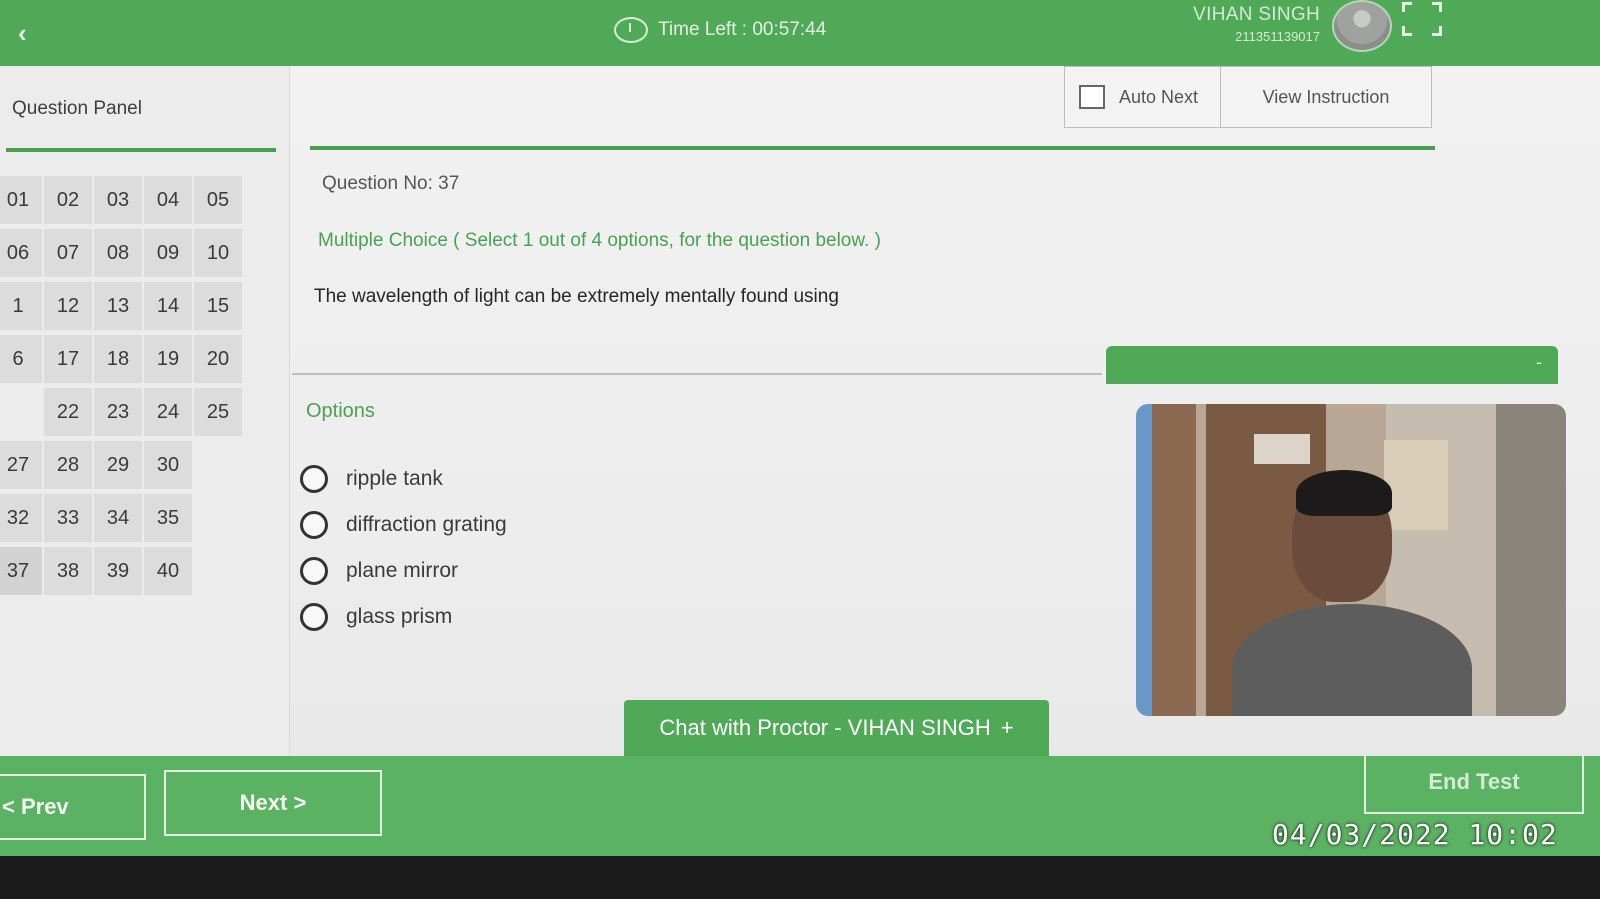  What do you see at coordinates (21, 253) in the screenshot?
I see `question-number-button: 06` at bounding box center [21, 253].